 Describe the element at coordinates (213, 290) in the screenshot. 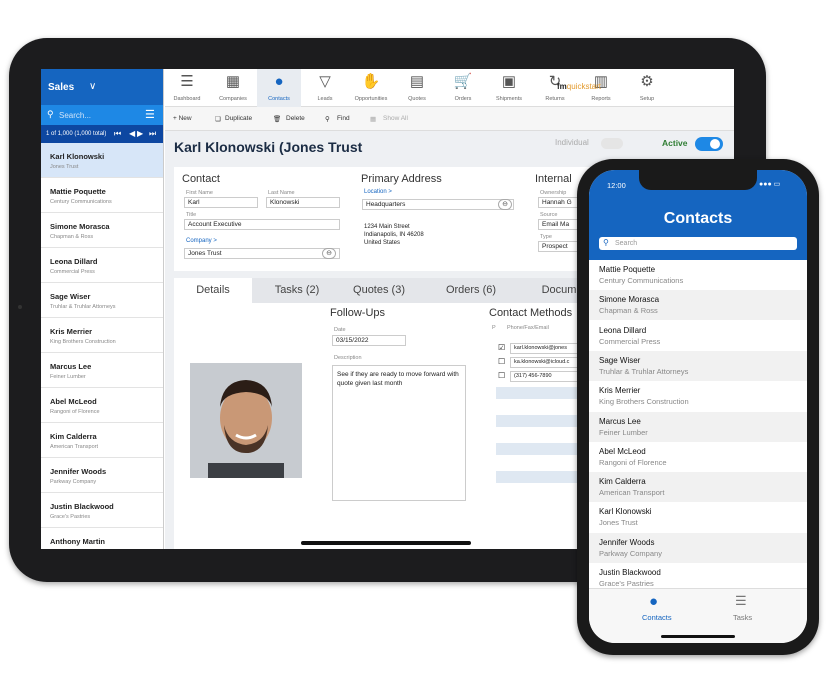

I see `tab-details: Details` at that location.